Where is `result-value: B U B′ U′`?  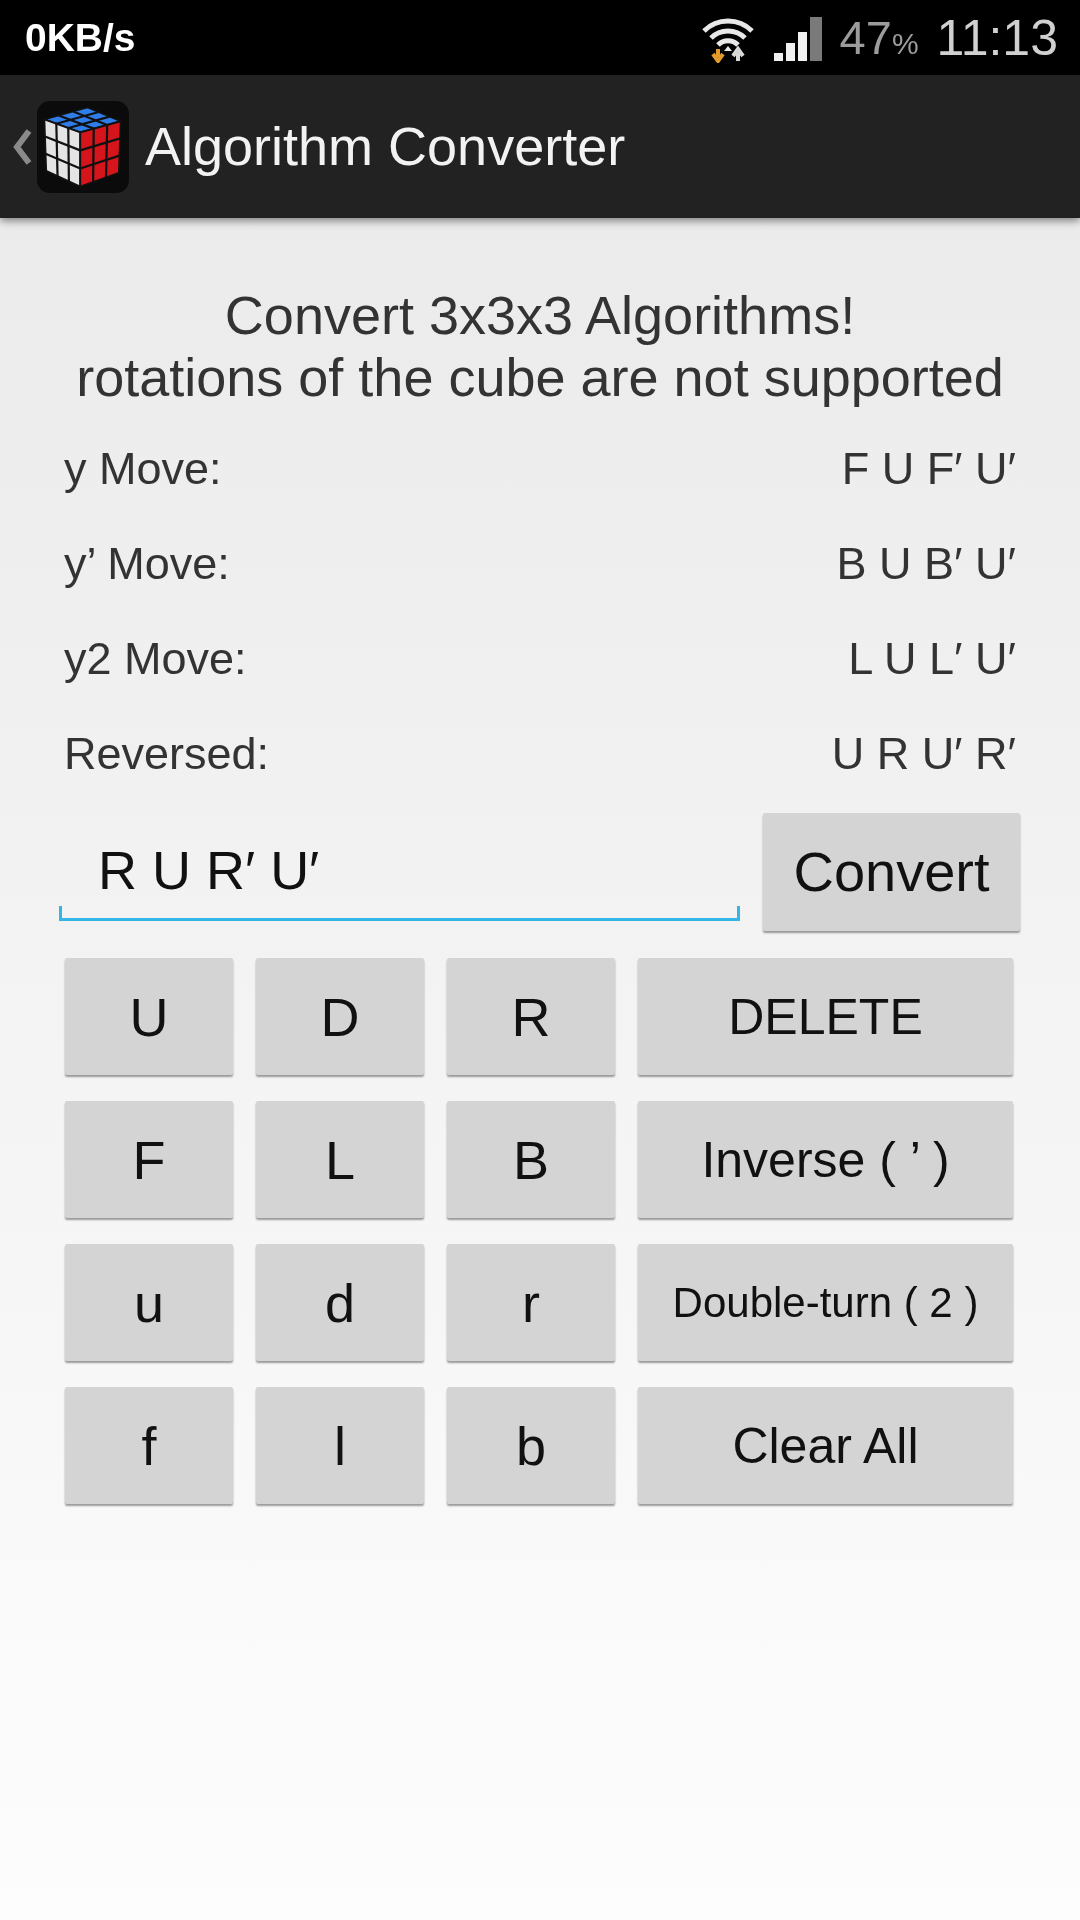 result-value: B U B′ U′ is located at coordinates (926, 563).